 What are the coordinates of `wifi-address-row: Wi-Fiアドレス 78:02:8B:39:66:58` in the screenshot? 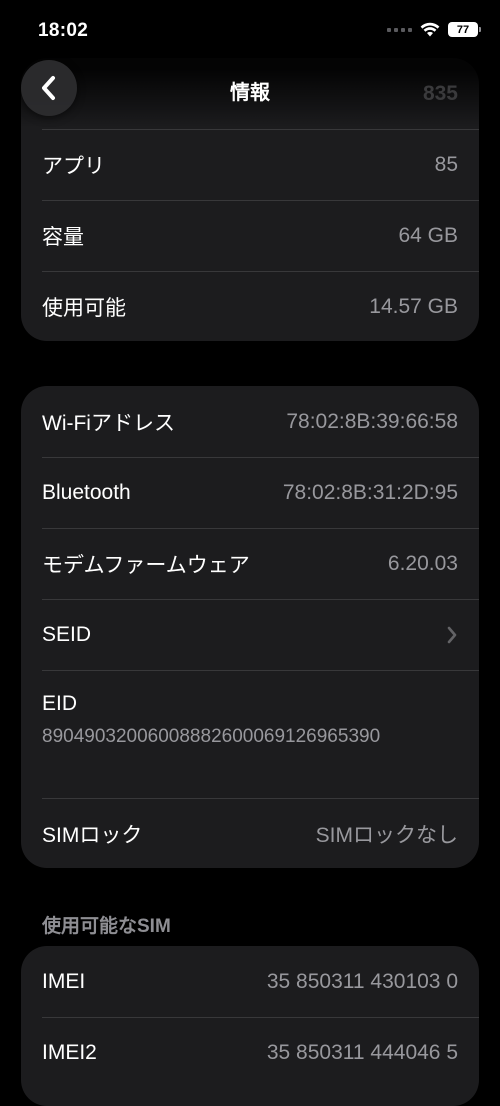 It's located at (250, 421).